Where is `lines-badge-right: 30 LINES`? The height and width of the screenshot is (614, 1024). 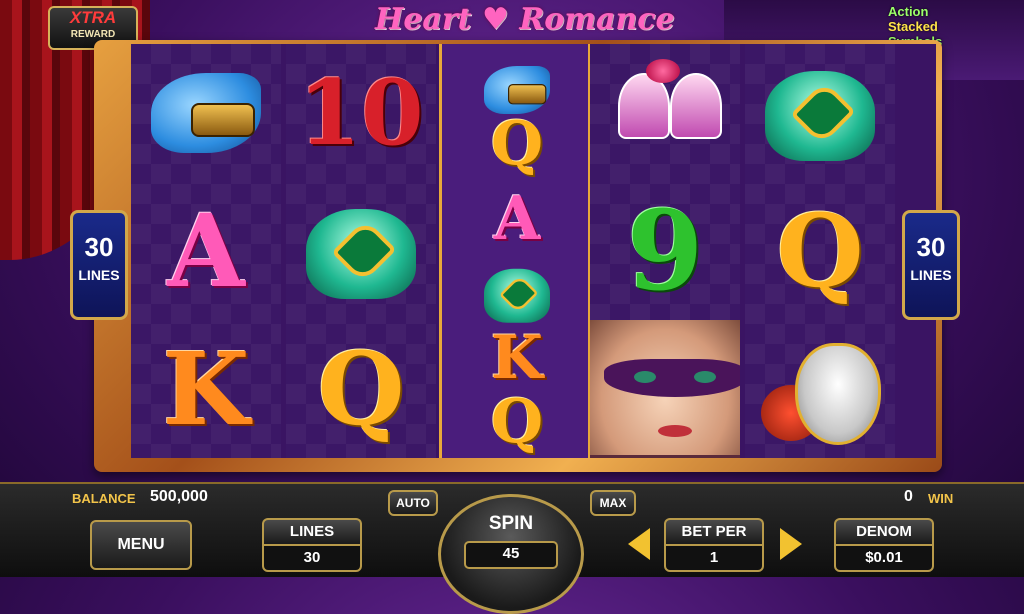
lines-badge-right: 30 LINES is located at coordinates (931, 265).